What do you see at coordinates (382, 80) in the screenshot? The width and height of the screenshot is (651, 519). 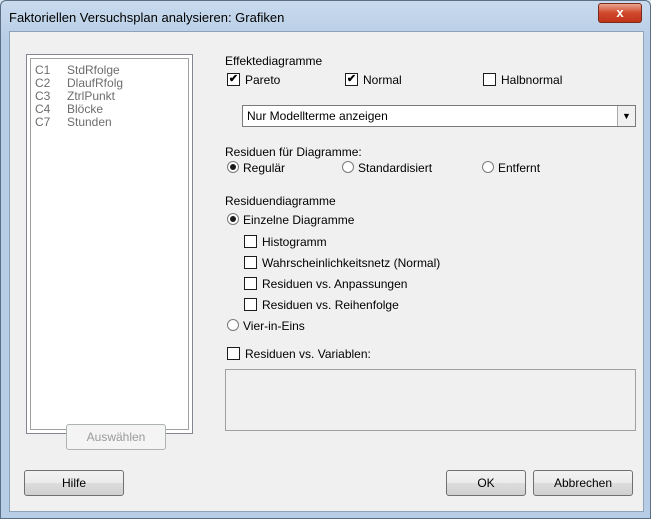 I see `normal-label: Normal` at bounding box center [382, 80].